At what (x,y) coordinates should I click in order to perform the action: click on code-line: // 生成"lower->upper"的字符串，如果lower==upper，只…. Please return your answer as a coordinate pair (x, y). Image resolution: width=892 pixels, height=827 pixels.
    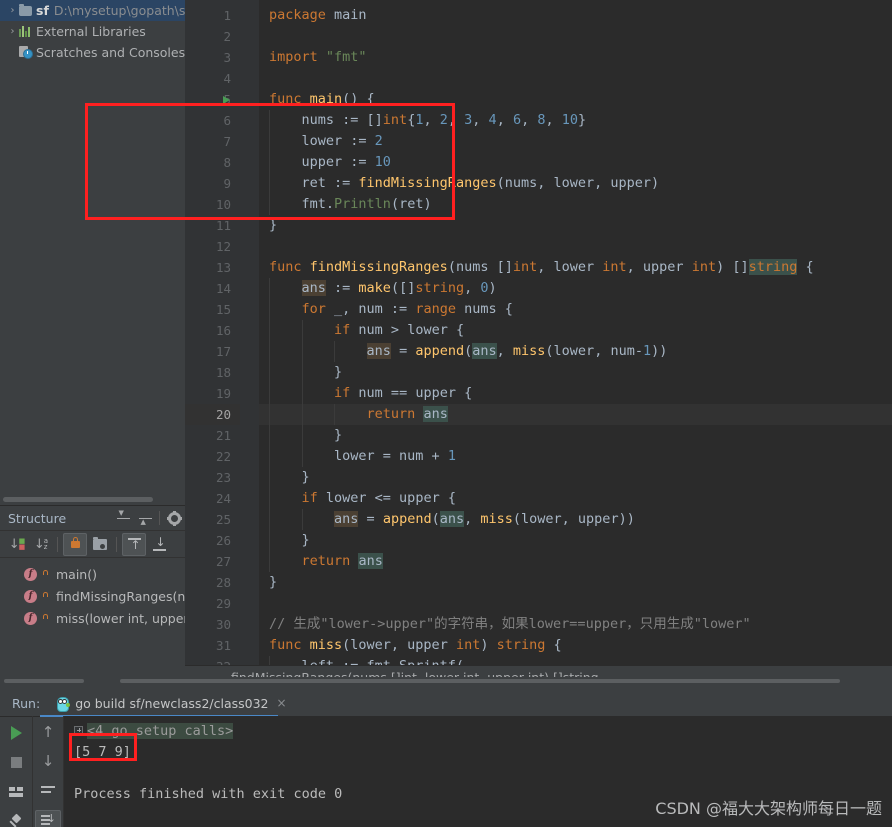
    Looking at the image, I should click on (575, 624).